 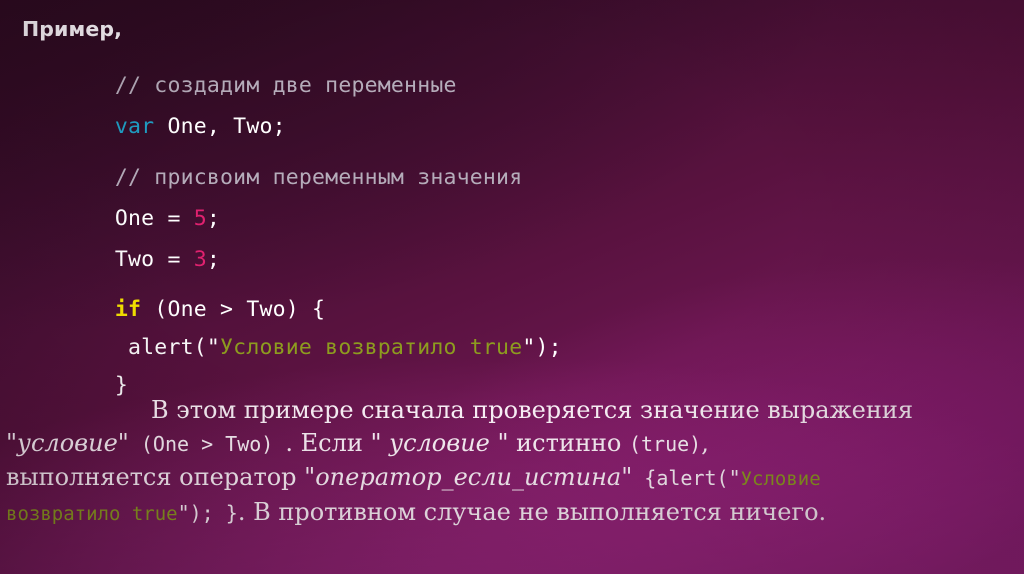 I want to click on paragraph-line-2-tail: ,, so click(x=705, y=443).